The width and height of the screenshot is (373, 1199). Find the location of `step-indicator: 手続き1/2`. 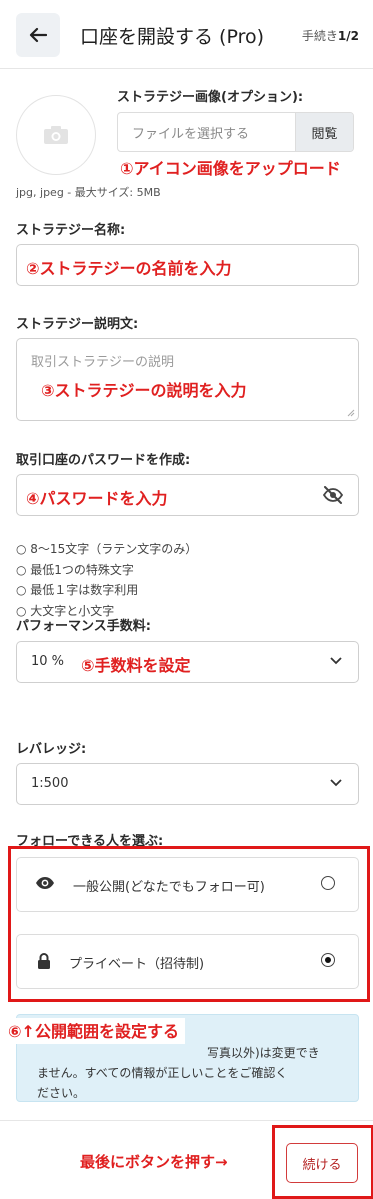

step-indicator: 手続き1/2 is located at coordinates (330, 36).